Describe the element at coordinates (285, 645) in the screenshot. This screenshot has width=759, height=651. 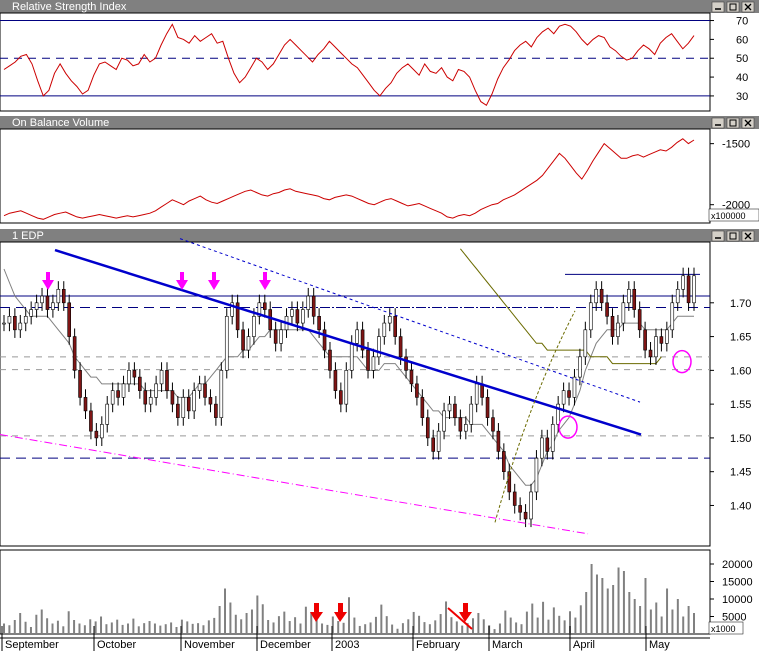
I see `month-label: December` at that location.